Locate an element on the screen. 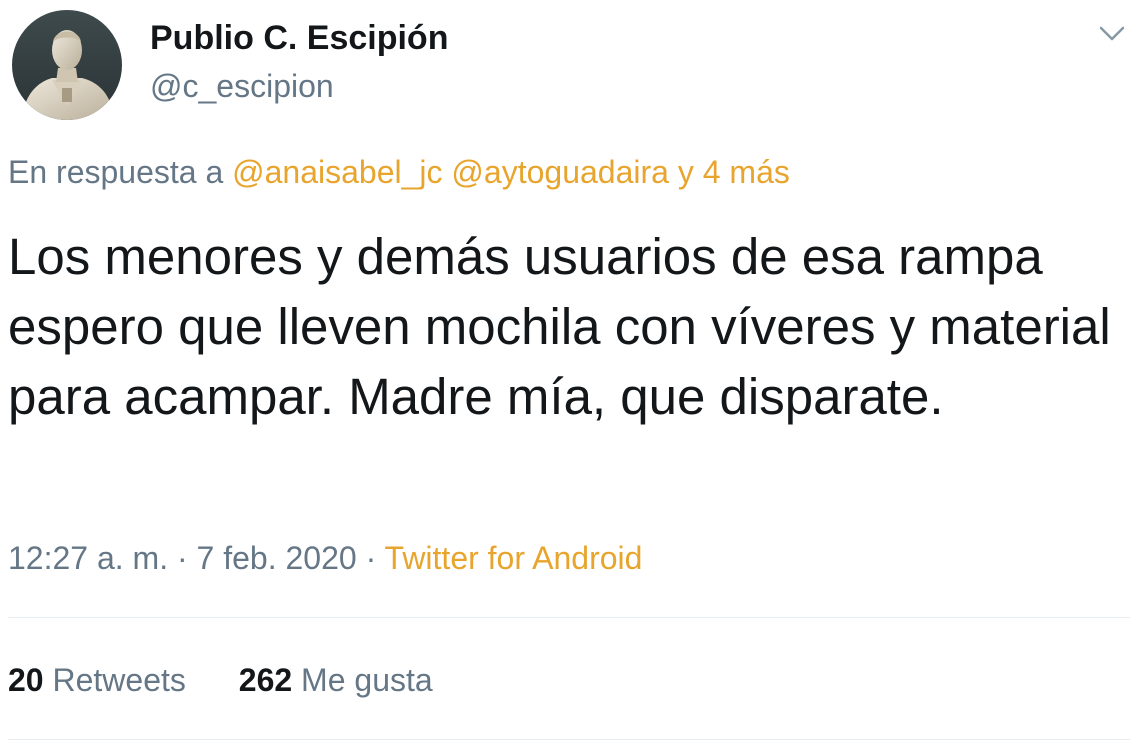  tweet-stats: 20 Retweets 262 Me gusta is located at coordinates (242, 680).